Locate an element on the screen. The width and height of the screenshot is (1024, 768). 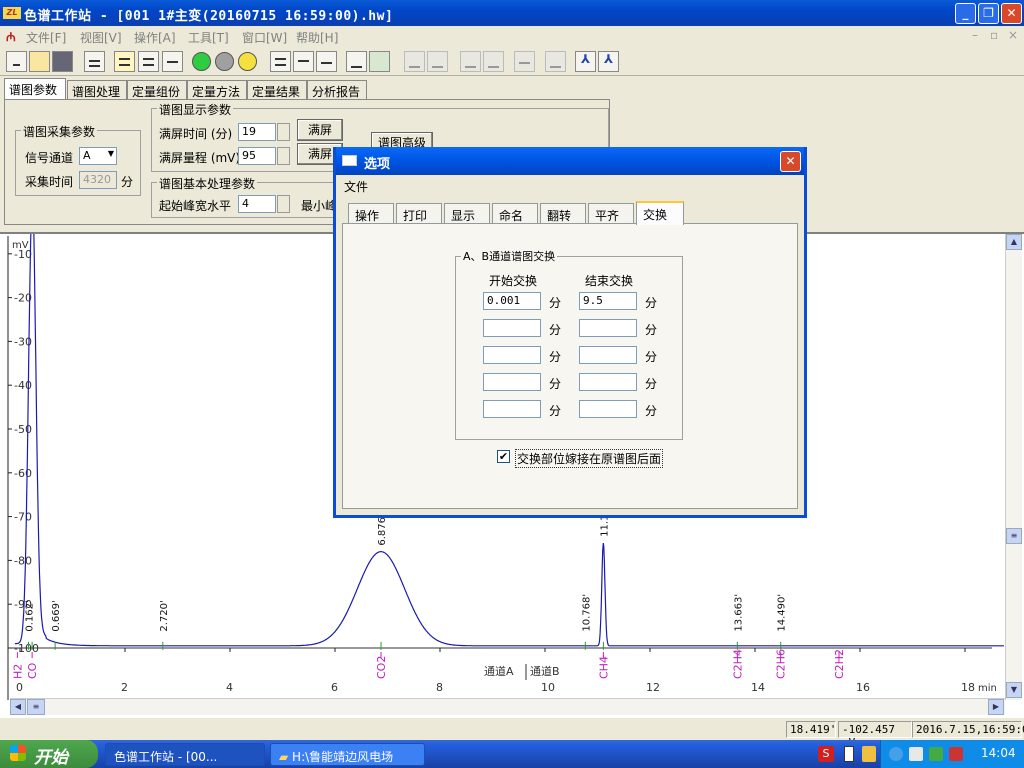
start-width-input: 4 is located at coordinates (257, 204).